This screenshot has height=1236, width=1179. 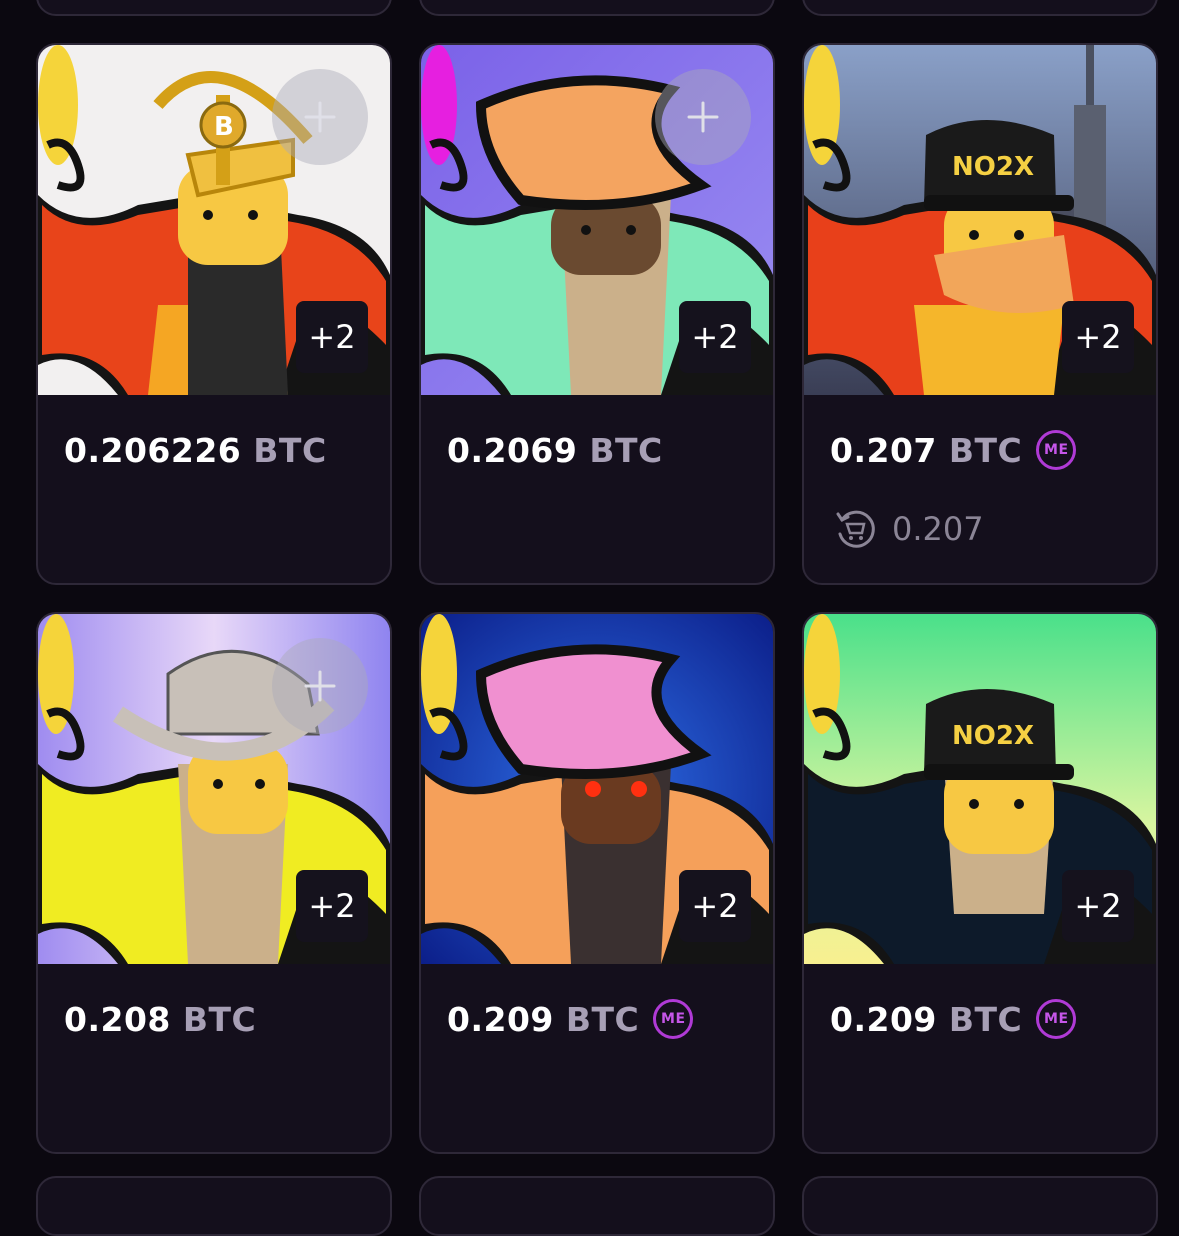 I want to click on price-row: 0.207 BTC ME, so click(x=953, y=450).